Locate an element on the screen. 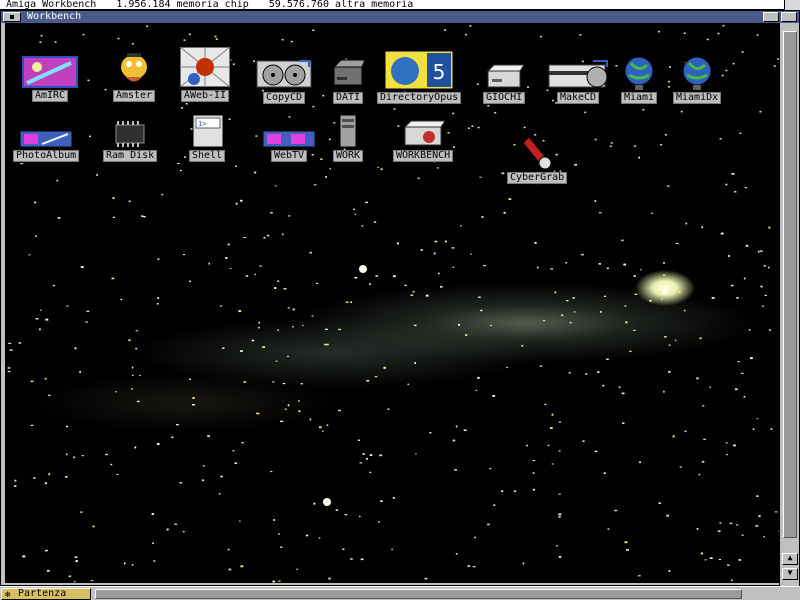  icon-label: WORKBENCH is located at coordinates (423, 156).